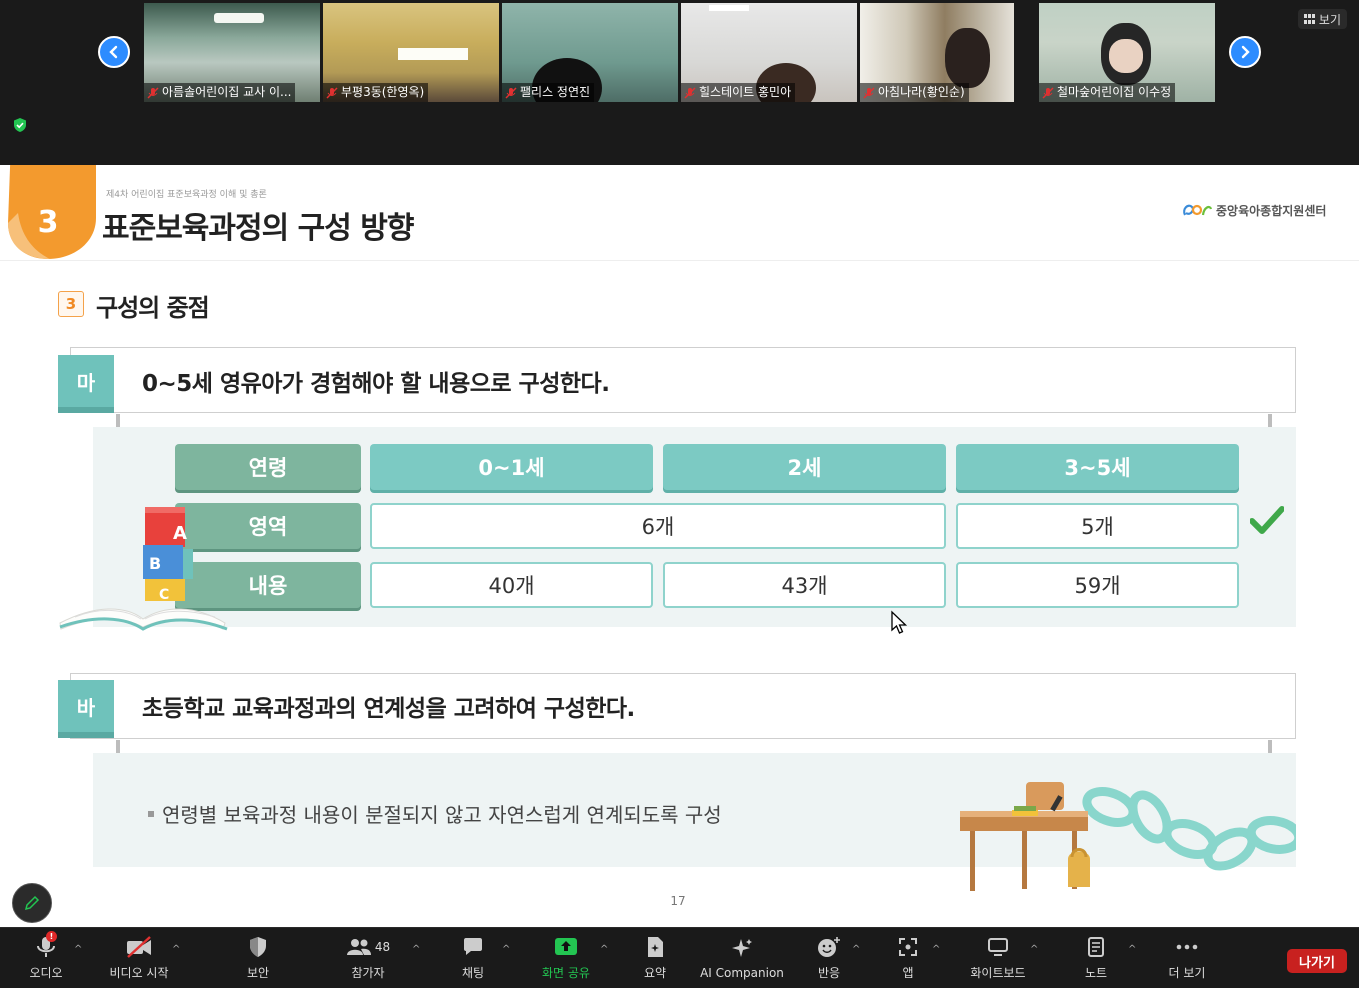  What do you see at coordinates (908, 973) in the screenshot?
I see `apps-label: 앱` at bounding box center [908, 973].